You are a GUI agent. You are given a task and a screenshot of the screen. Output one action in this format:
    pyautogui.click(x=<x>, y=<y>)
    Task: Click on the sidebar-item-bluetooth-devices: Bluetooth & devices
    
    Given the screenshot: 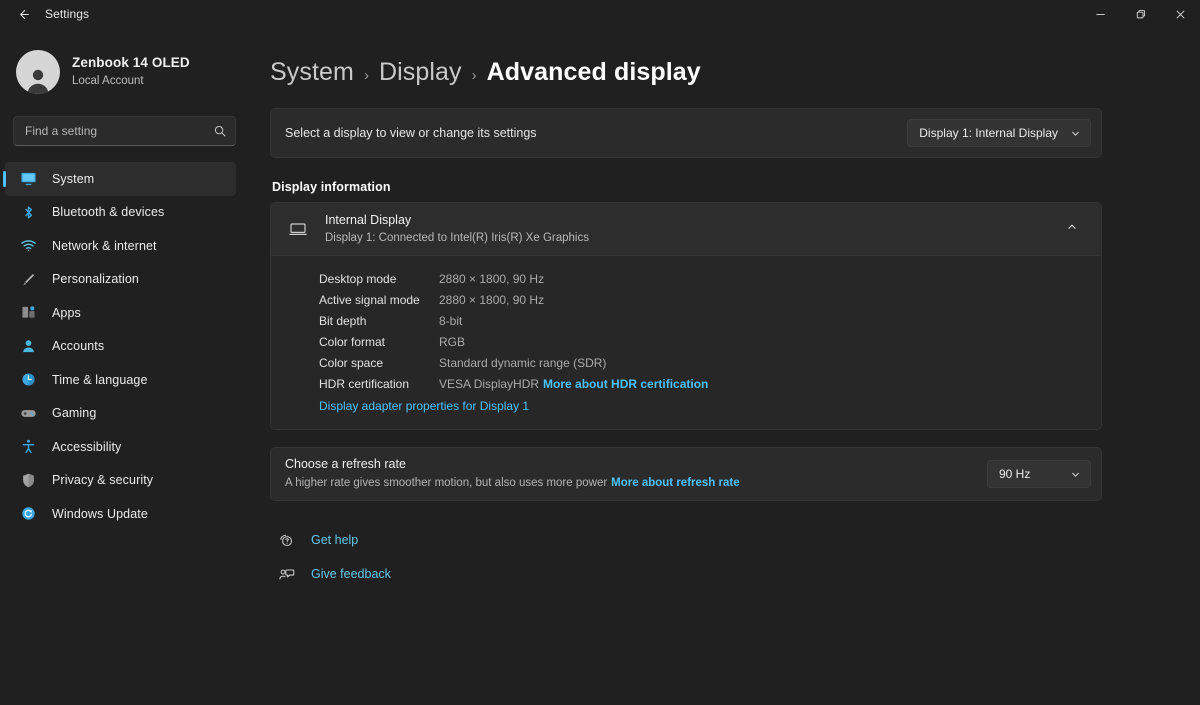 What is the action you would take?
    pyautogui.click(x=120, y=213)
    